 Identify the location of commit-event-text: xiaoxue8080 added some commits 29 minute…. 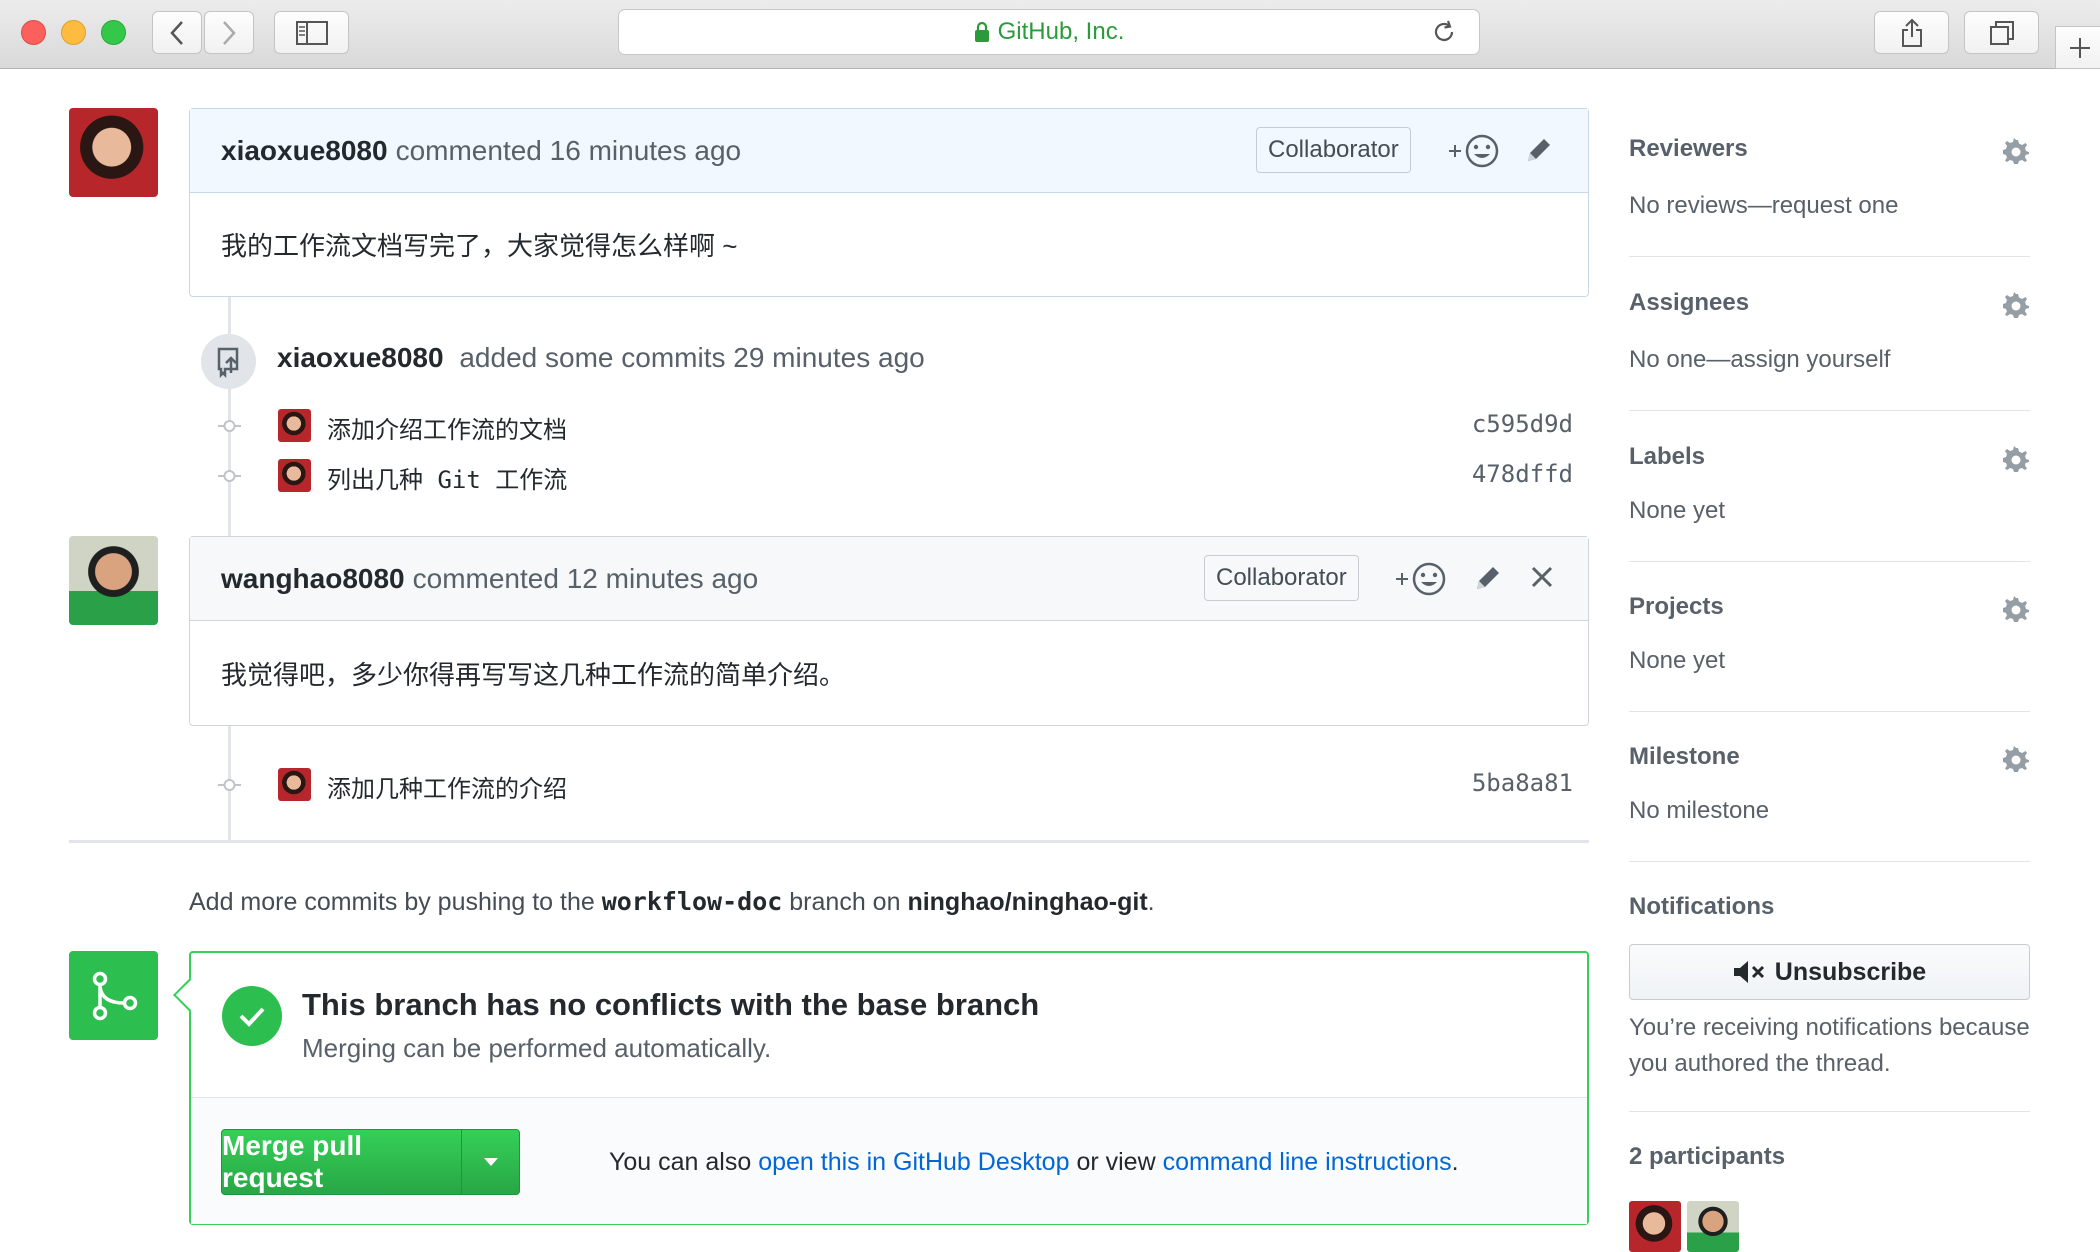
(601, 358).